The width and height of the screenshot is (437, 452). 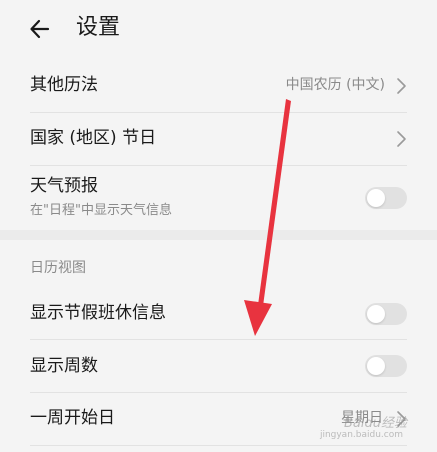 What do you see at coordinates (98, 313) in the screenshot?
I see `holiday-shift-label: 显示节假班休信息` at bounding box center [98, 313].